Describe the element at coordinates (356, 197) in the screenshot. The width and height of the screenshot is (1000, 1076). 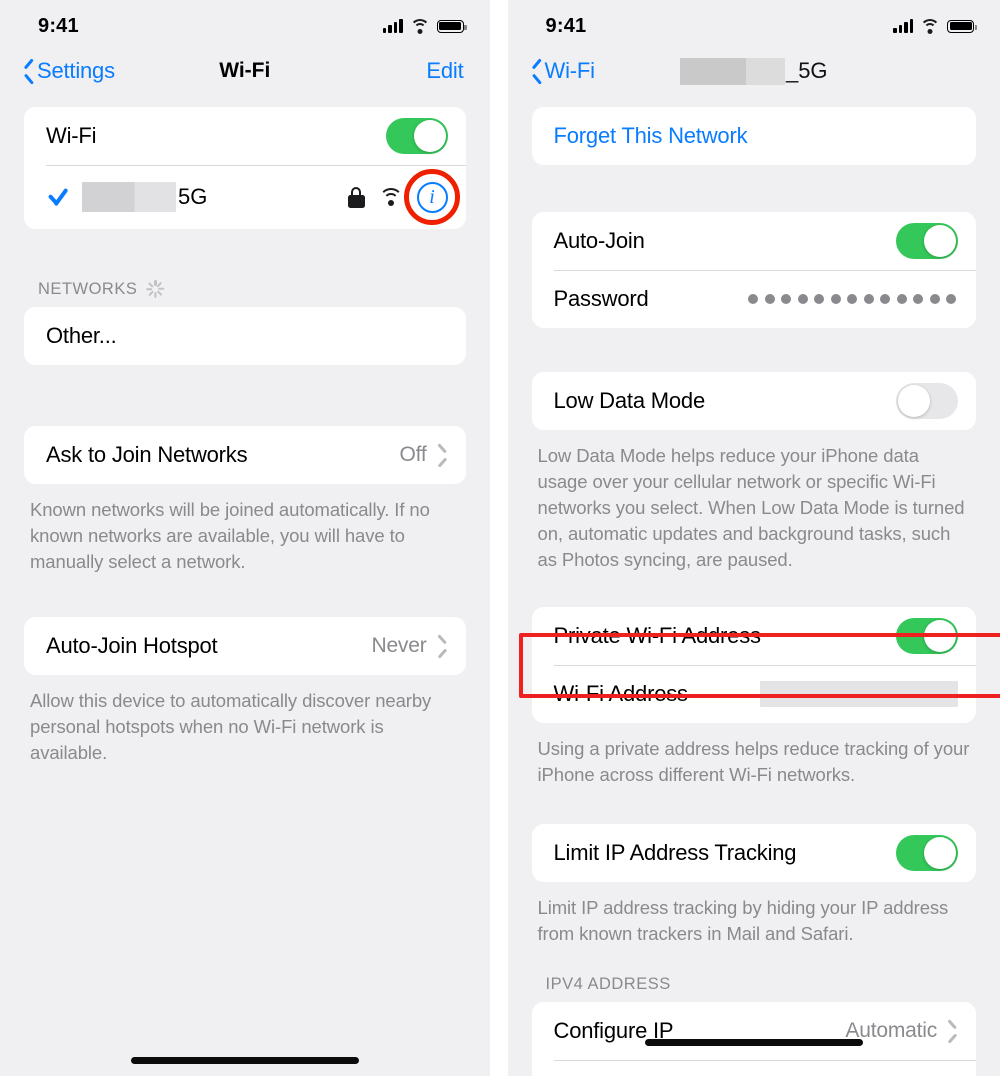
I see `lock-icon` at that location.